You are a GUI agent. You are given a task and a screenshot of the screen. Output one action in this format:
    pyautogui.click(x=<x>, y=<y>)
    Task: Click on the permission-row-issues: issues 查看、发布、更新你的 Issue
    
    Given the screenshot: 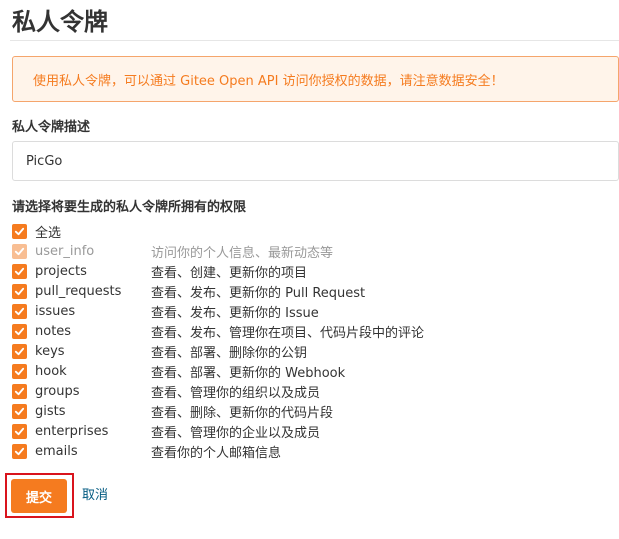 What is the action you would take?
    pyautogui.click(x=312, y=311)
    